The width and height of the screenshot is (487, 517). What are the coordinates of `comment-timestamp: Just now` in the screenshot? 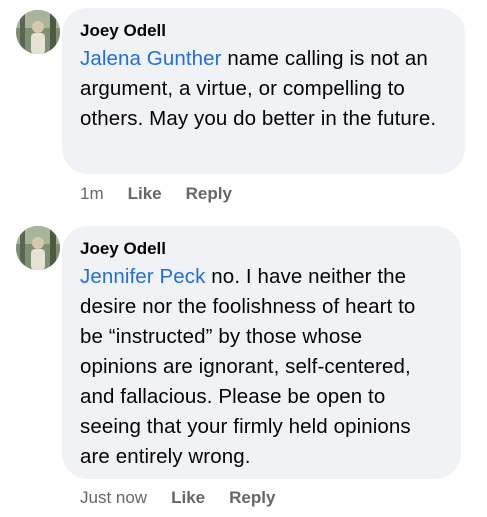 It's located at (113, 498).